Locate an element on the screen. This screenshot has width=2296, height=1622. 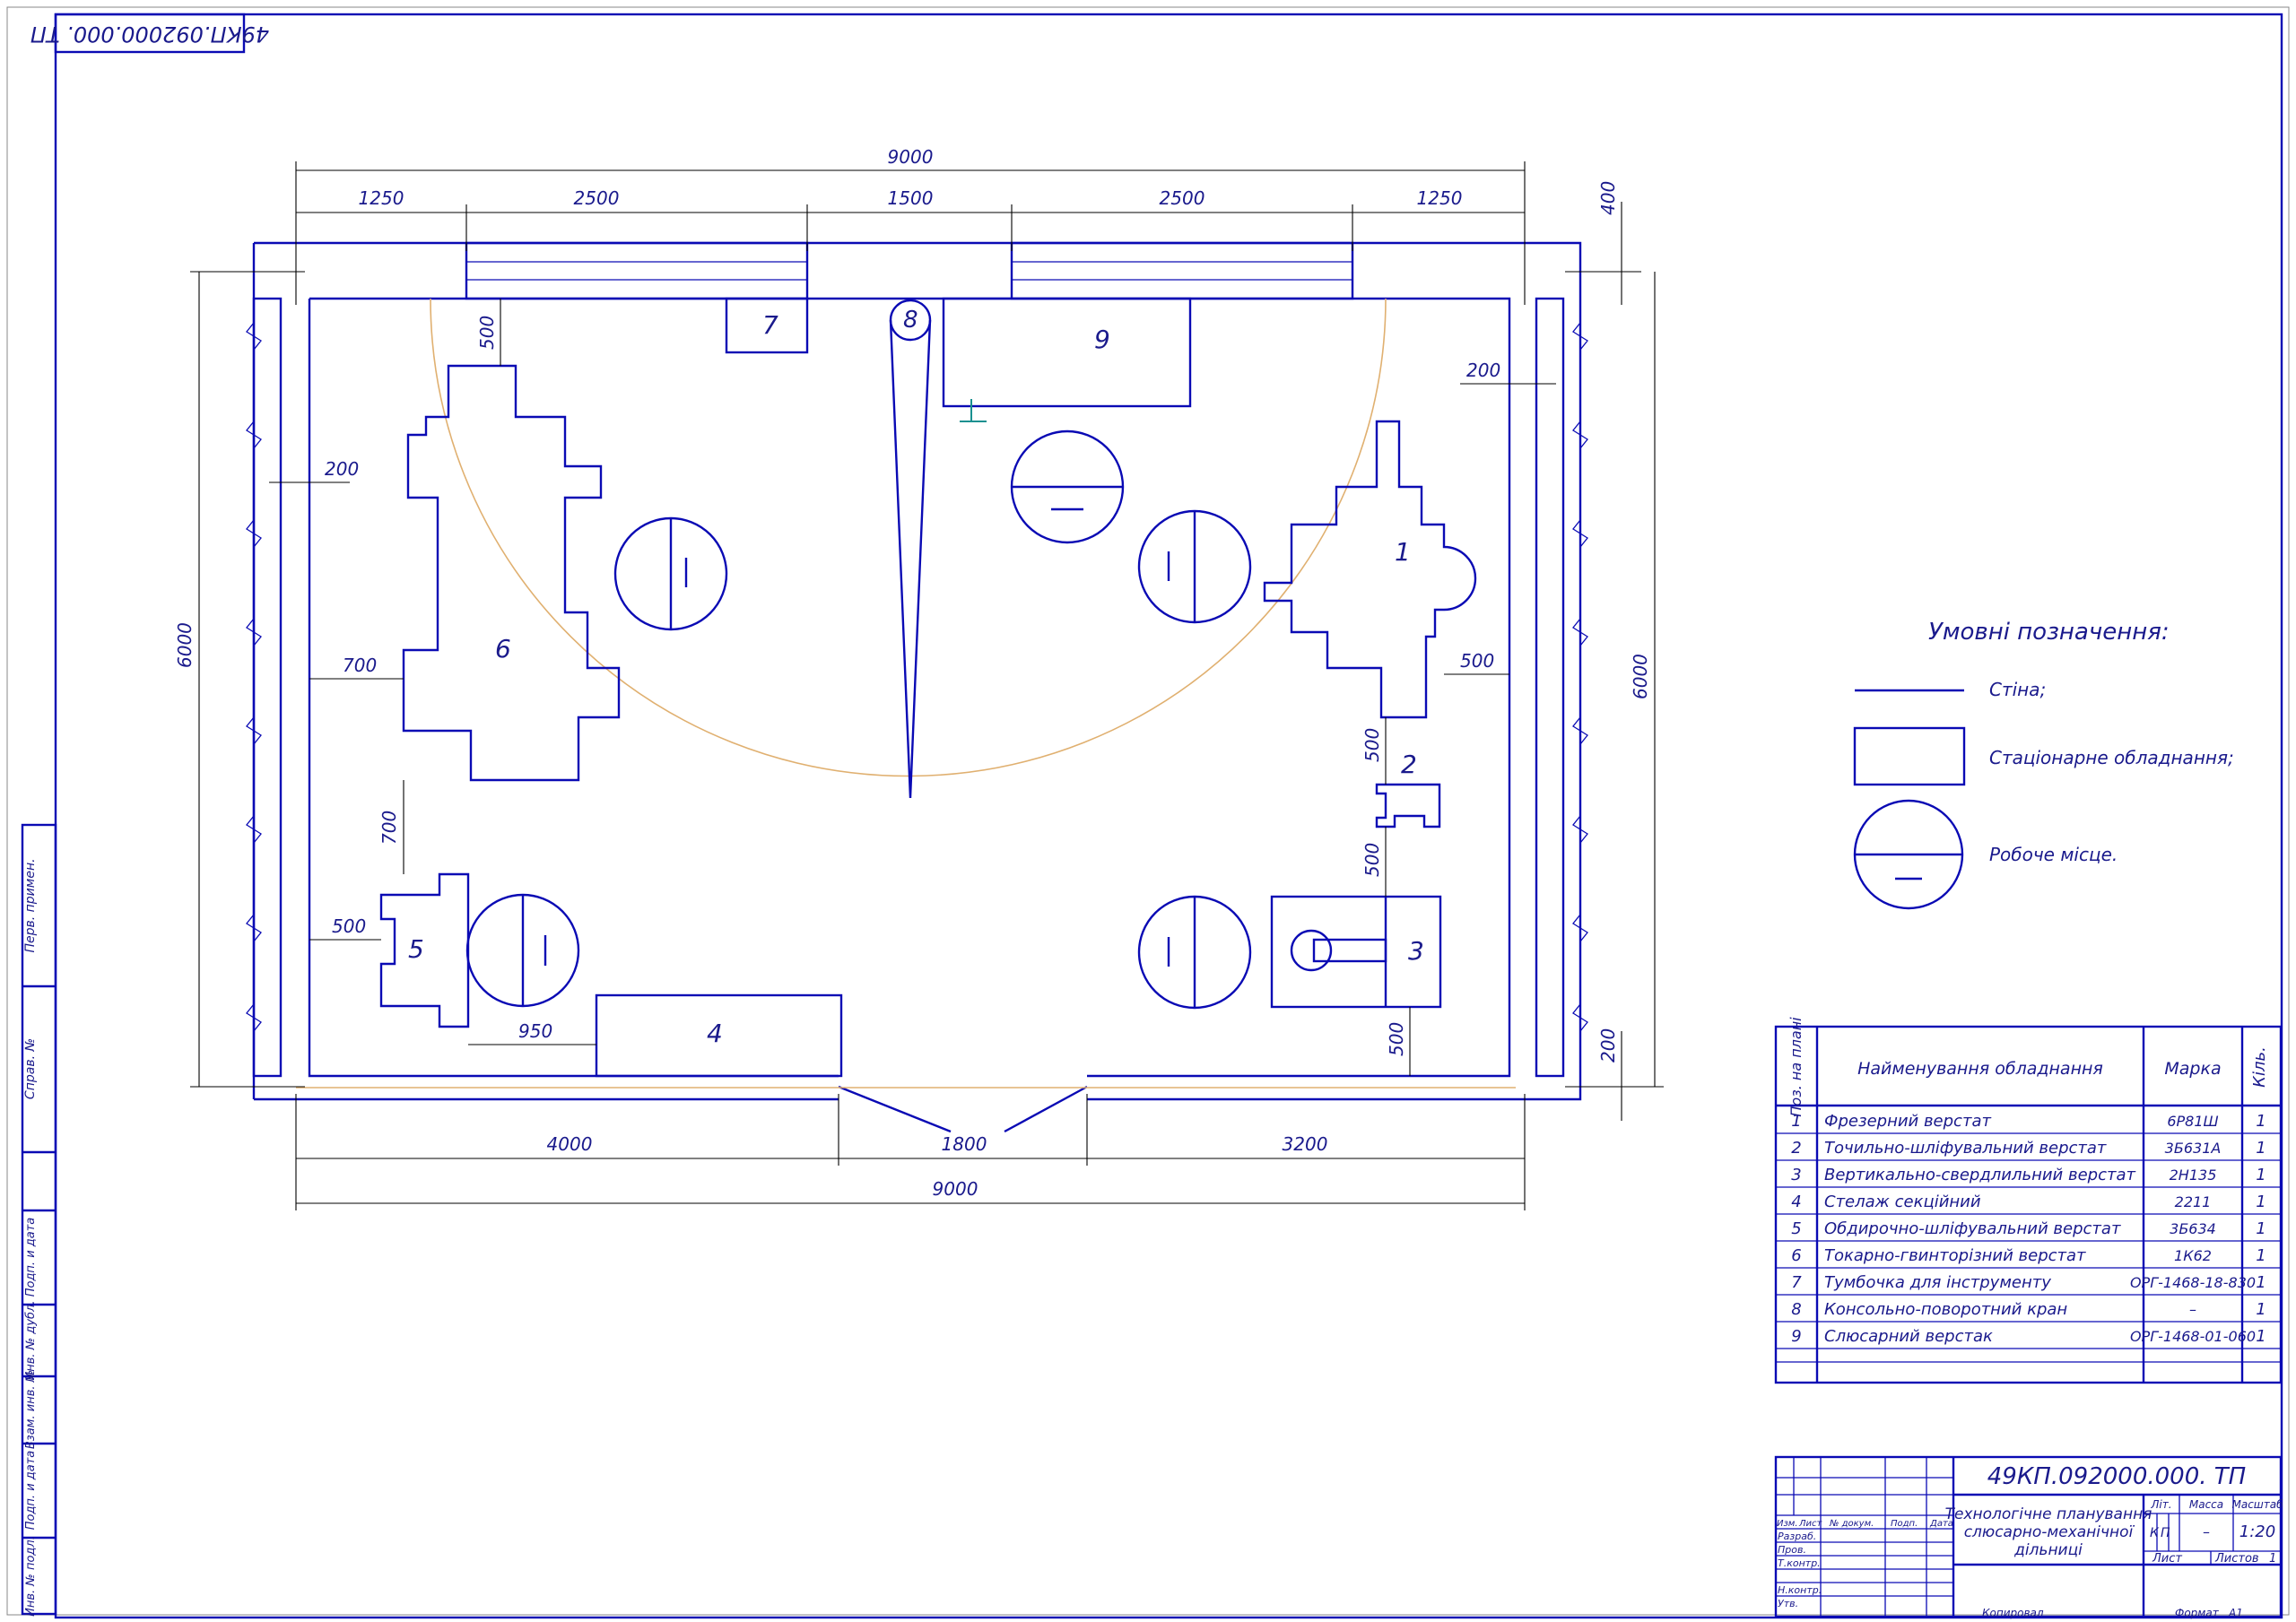
title-scale-val: 1:20 is located at coordinates (2257, 1531).